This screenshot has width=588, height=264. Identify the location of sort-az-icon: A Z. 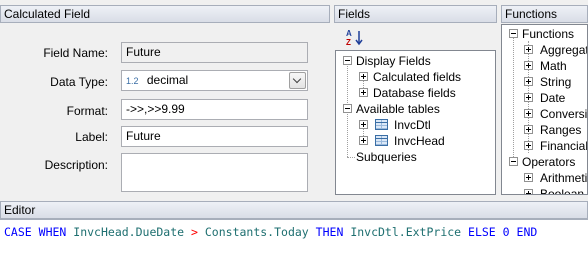
(355, 37).